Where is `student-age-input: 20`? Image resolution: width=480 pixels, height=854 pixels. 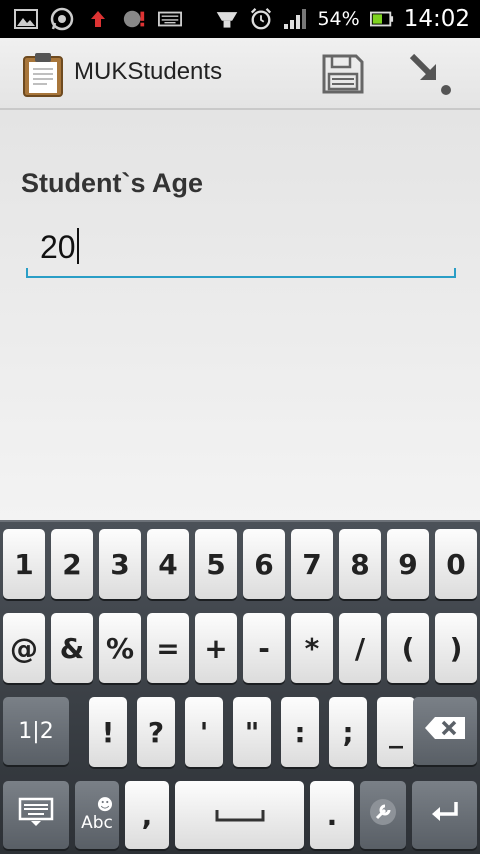
student-age-input: 20 is located at coordinates (241, 249).